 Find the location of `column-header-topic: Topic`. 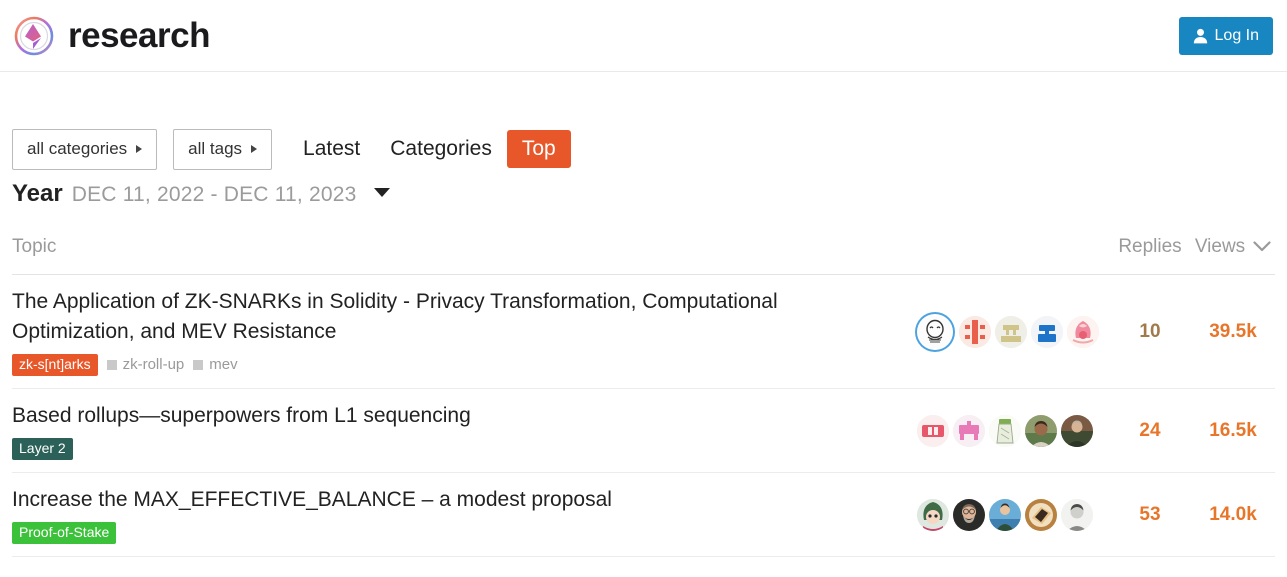

column-header-topic: Topic is located at coordinates (464, 247).